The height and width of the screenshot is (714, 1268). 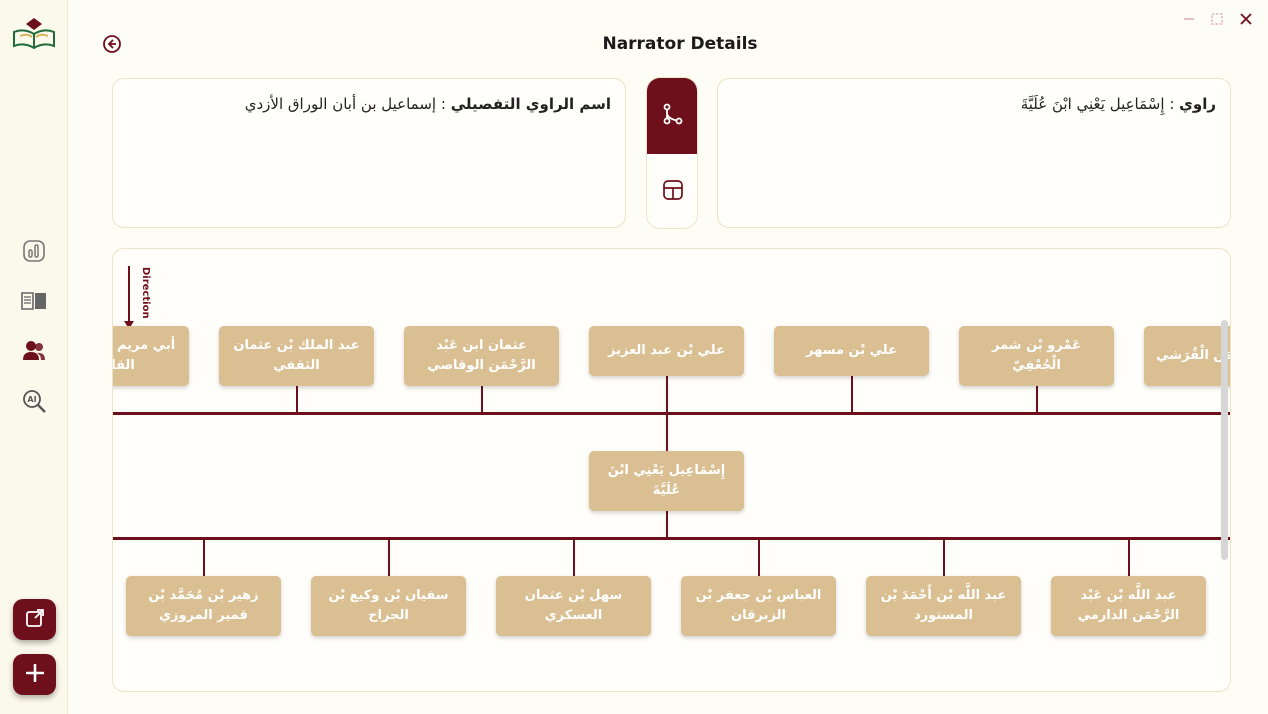 I want to click on center-down-line, so click(x=667, y=525).